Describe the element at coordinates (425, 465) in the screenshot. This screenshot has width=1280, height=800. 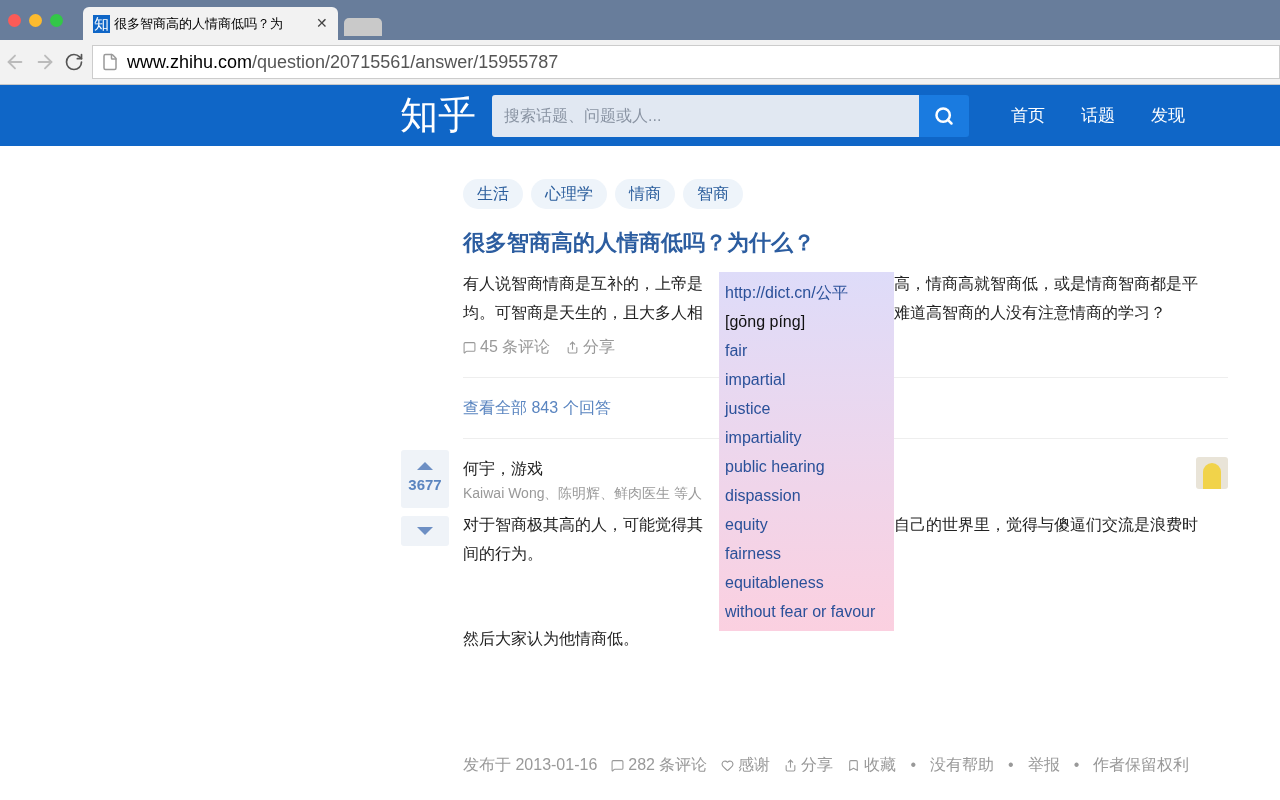
I see `up-arrow-icon` at that location.